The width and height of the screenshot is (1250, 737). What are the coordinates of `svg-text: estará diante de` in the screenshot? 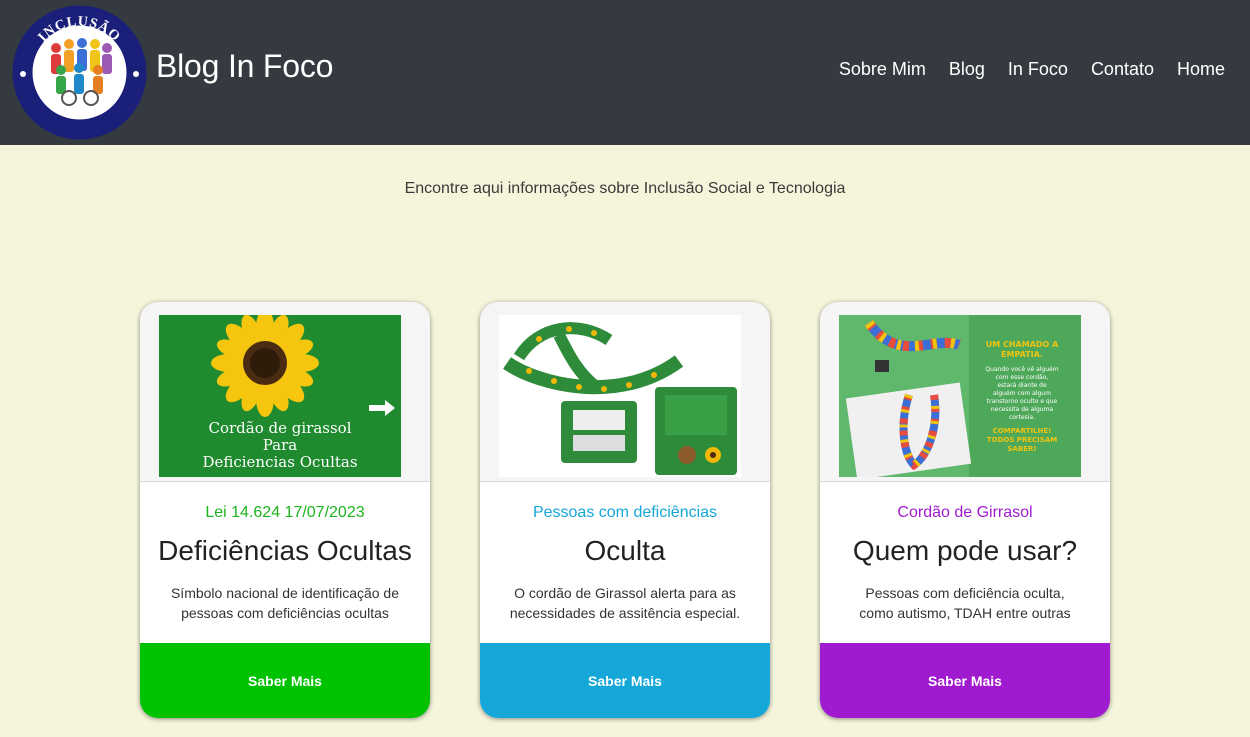 It's located at (1022, 385).